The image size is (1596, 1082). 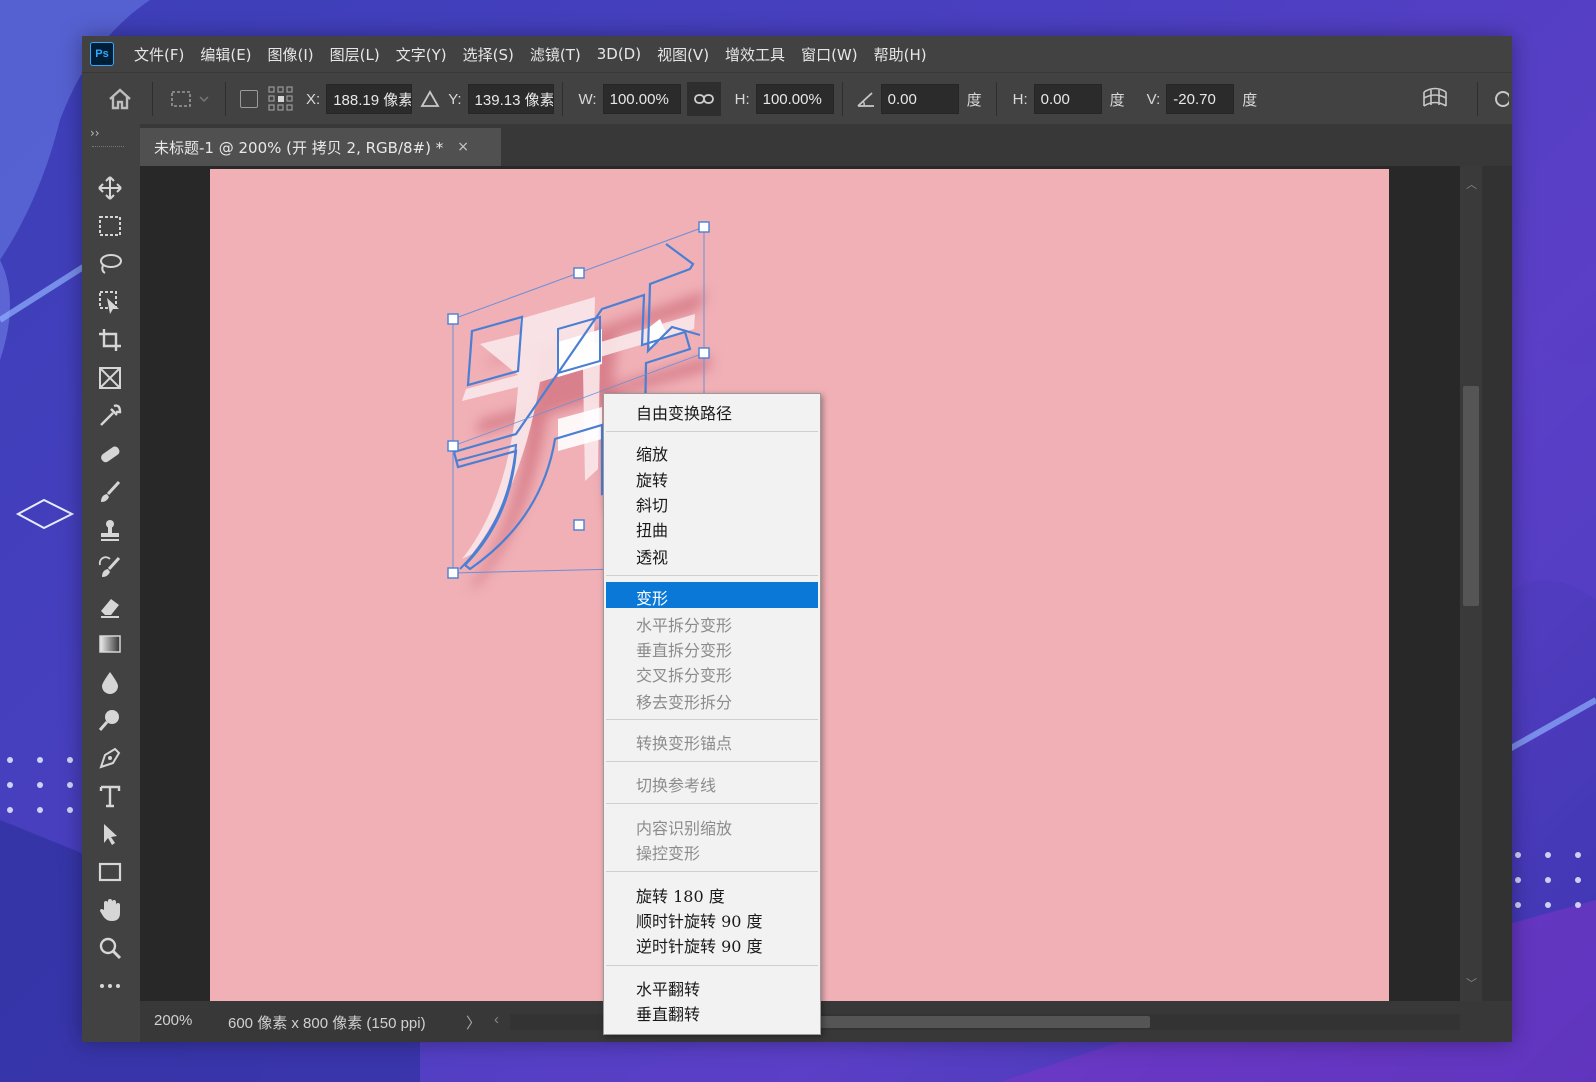 What do you see at coordinates (110, 302) in the screenshot?
I see `object-select-tool-icon` at bounding box center [110, 302].